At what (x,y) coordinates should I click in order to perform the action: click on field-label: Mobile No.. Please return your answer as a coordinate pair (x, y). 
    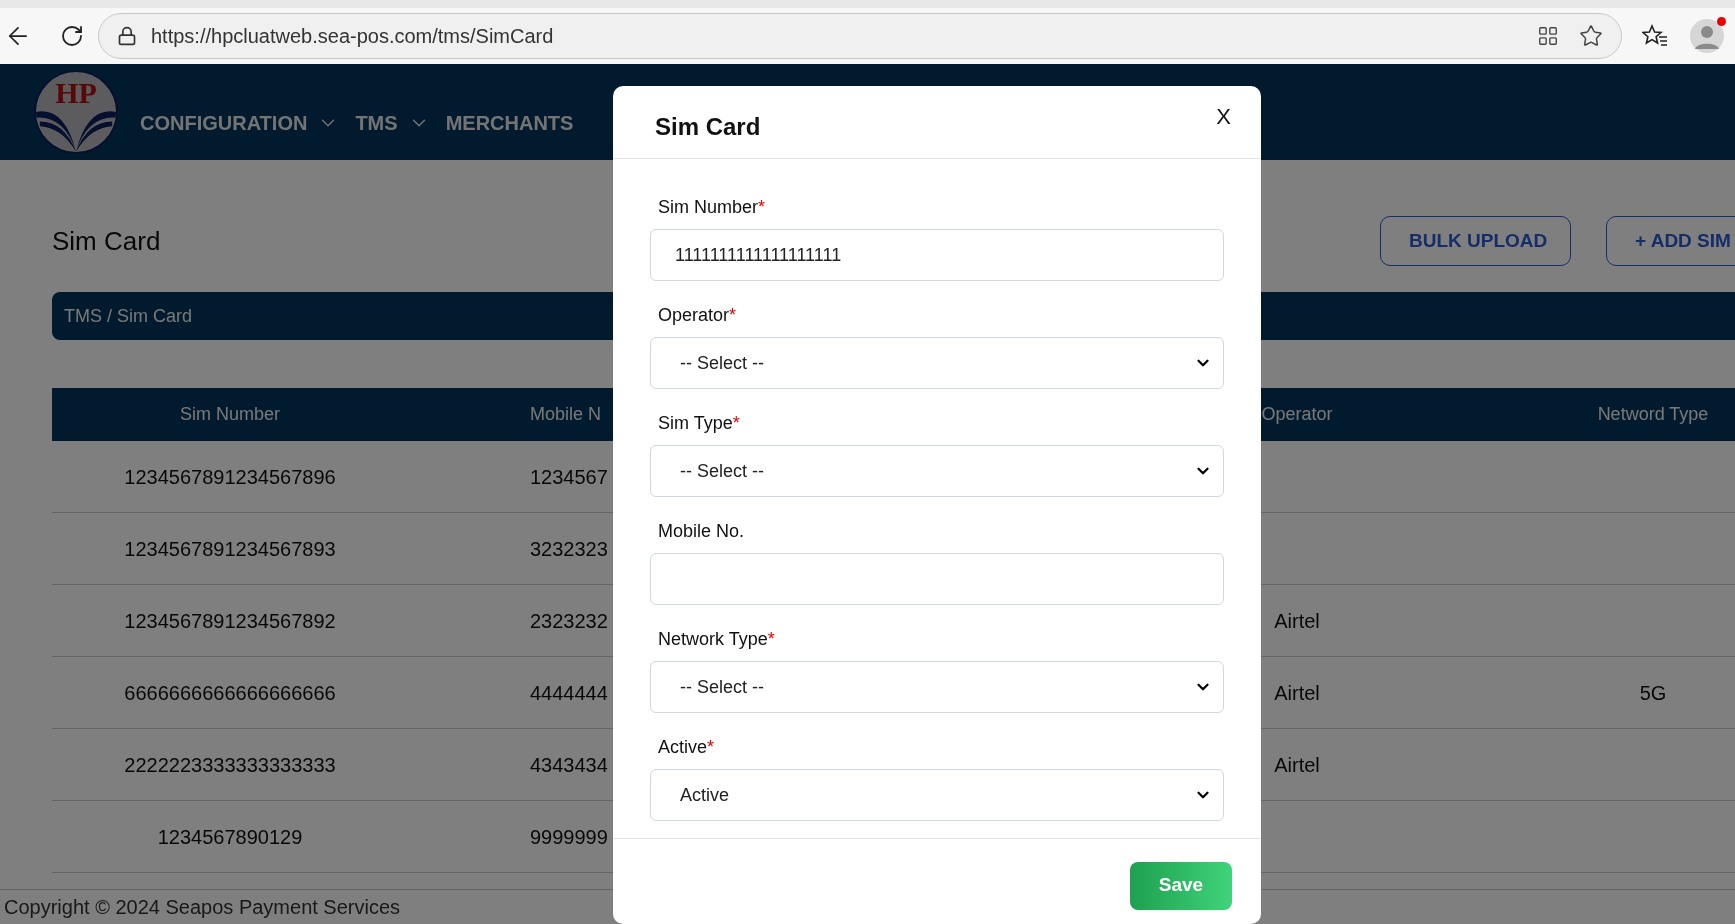
    Looking at the image, I should click on (701, 531).